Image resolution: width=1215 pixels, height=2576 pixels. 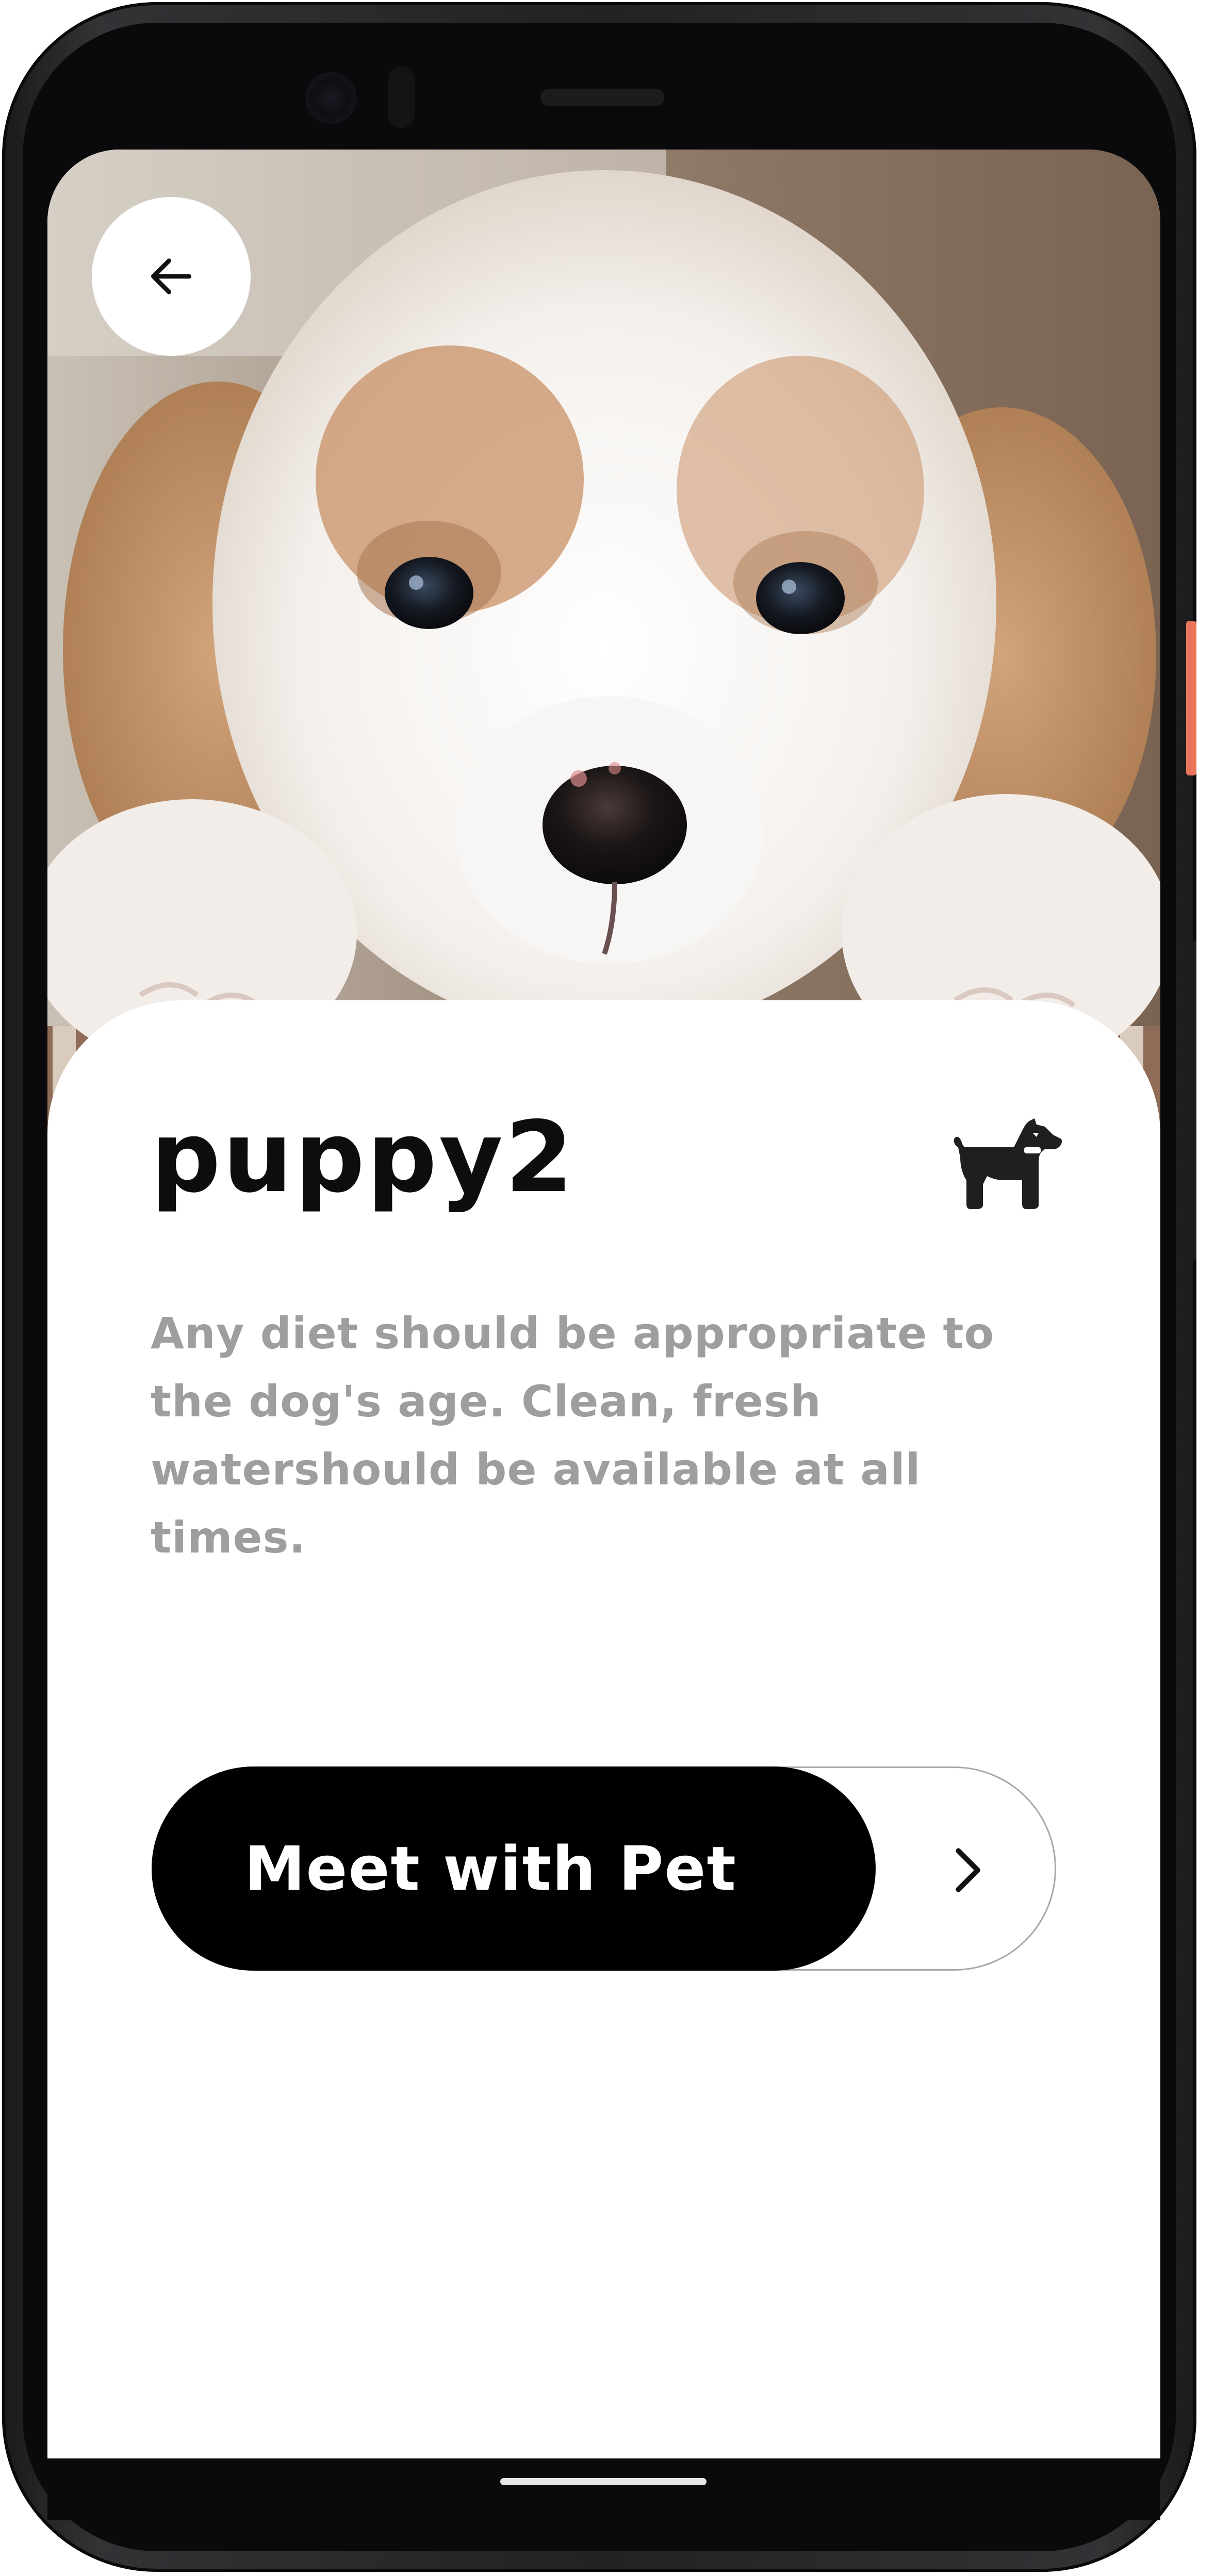 What do you see at coordinates (402, 97) in the screenshot?
I see `proximity-sensor` at bounding box center [402, 97].